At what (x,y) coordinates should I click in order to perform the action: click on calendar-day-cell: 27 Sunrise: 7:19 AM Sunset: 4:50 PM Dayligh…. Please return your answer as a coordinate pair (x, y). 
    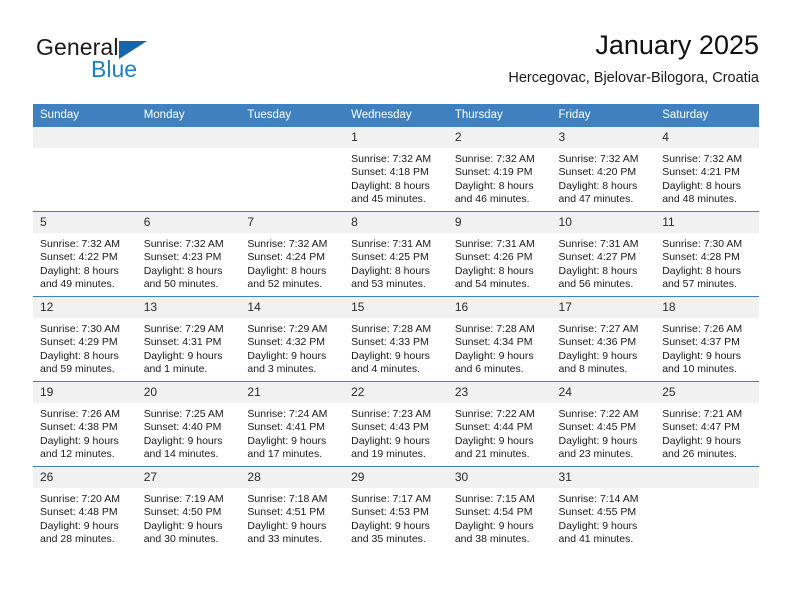
    Looking at the image, I should click on (188, 508).